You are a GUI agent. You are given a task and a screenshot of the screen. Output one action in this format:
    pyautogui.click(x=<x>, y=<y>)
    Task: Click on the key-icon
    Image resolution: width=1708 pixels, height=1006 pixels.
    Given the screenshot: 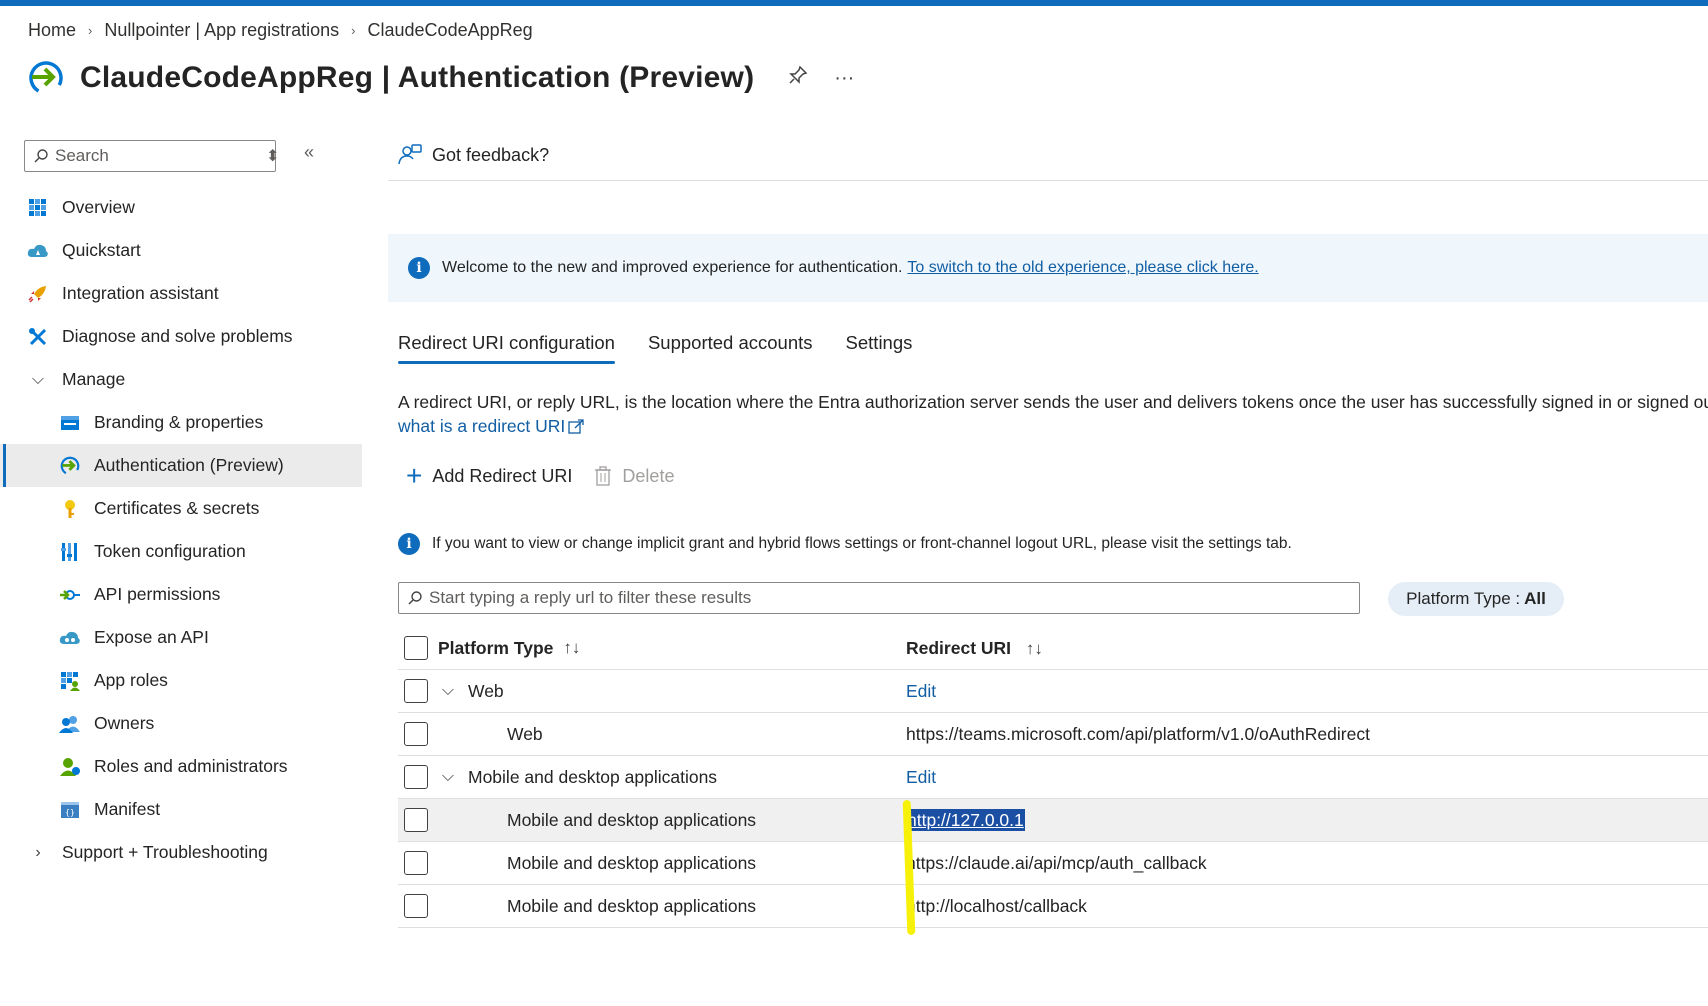 What is the action you would take?
    pyautogui.click(x=70, y=509)
    